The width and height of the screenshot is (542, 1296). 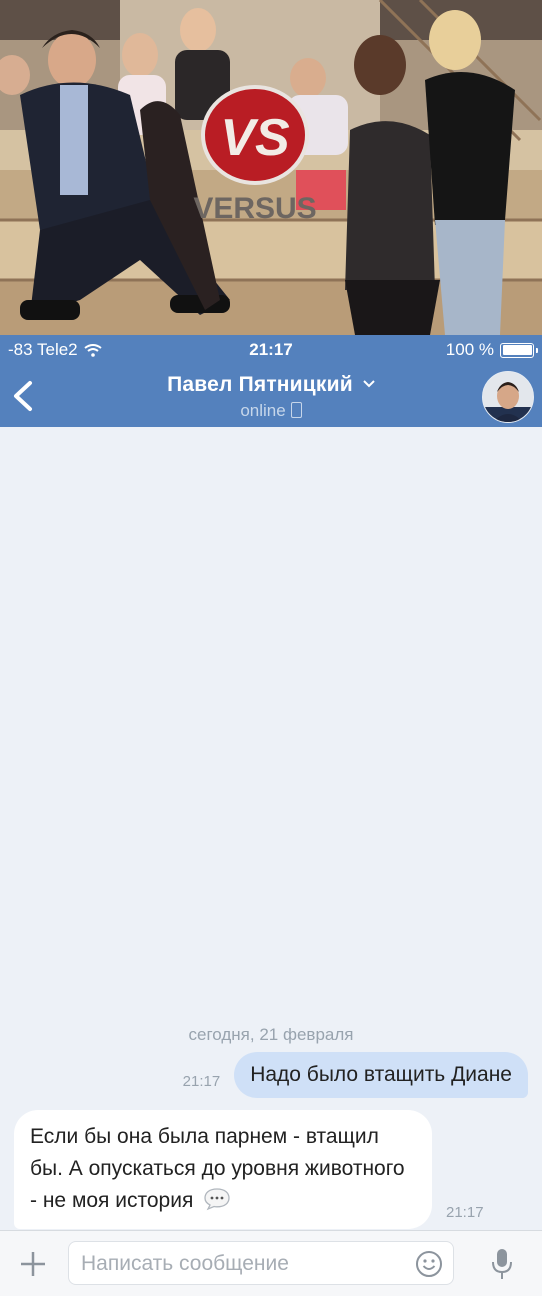 I want to click on battery-percent: 100 %, so click(x=469, y=349).